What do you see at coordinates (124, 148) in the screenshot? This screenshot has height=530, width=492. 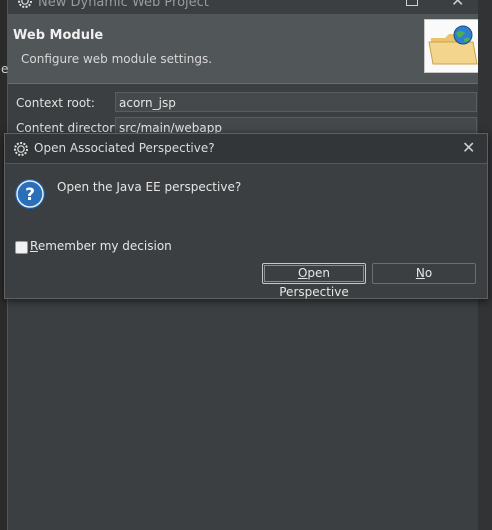 I see `dialog-title: Open Associated Perspective?` at bounding box center [124, 148].